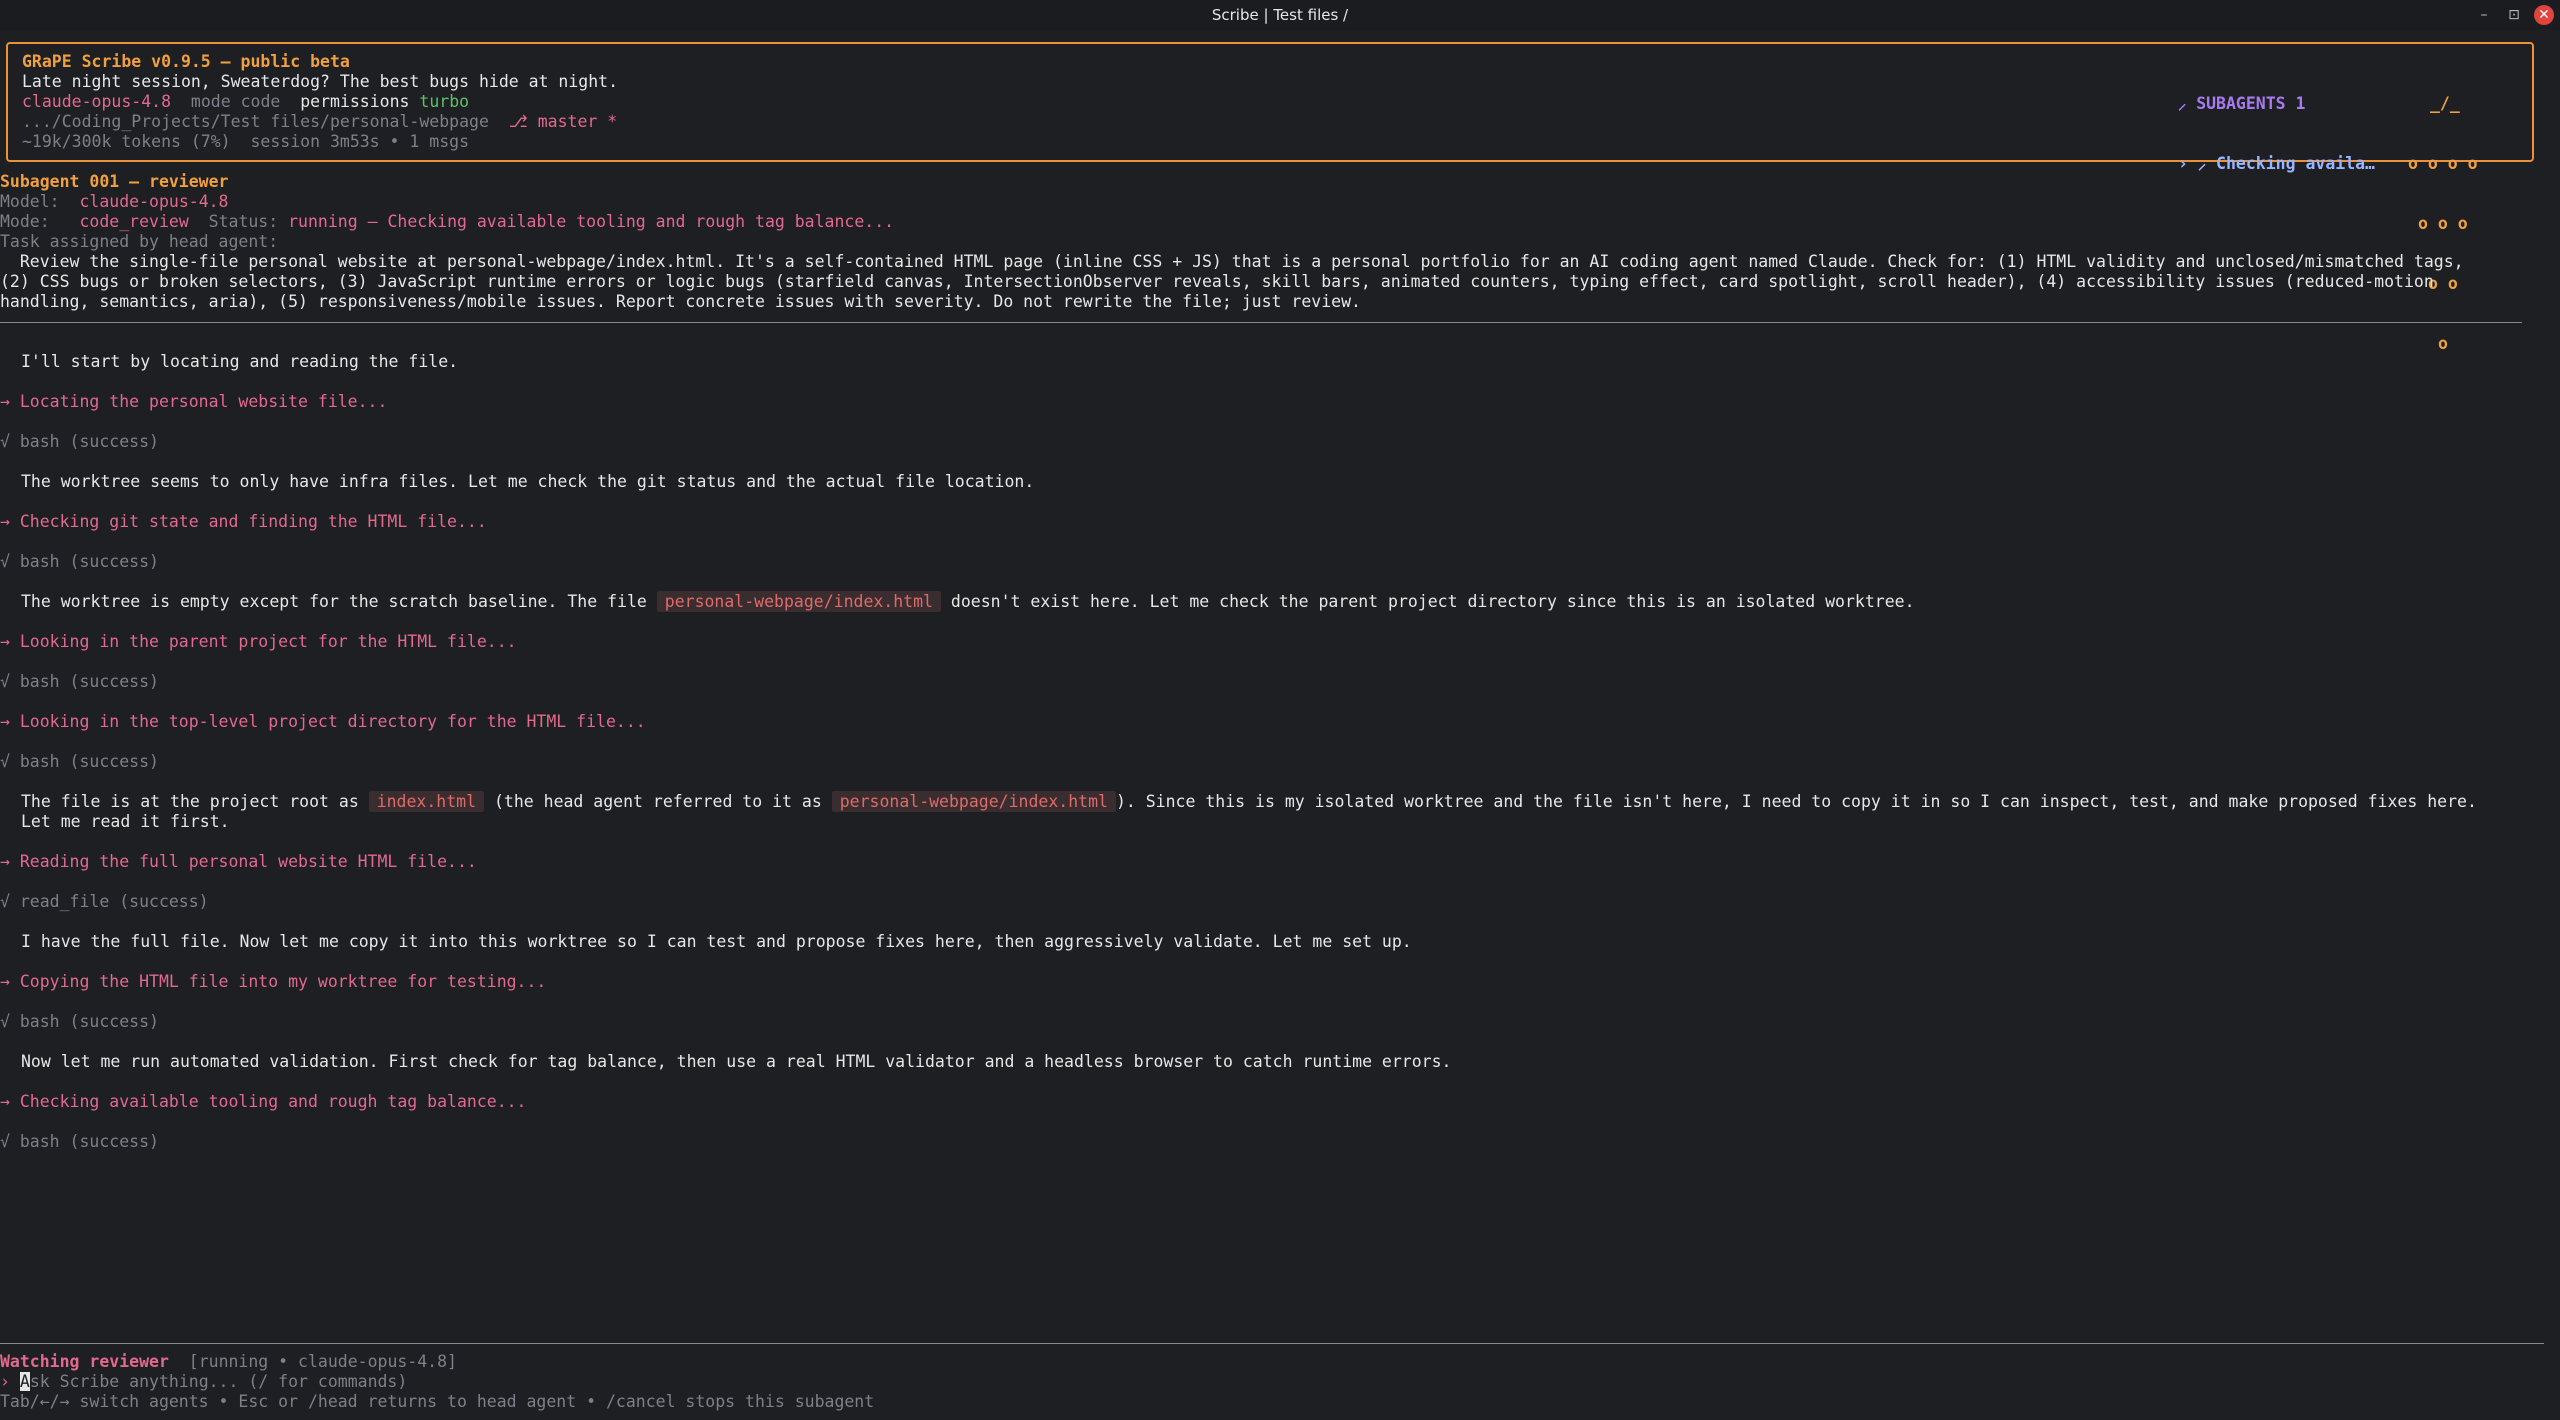  I want to click on divider, so click(1261, 322).